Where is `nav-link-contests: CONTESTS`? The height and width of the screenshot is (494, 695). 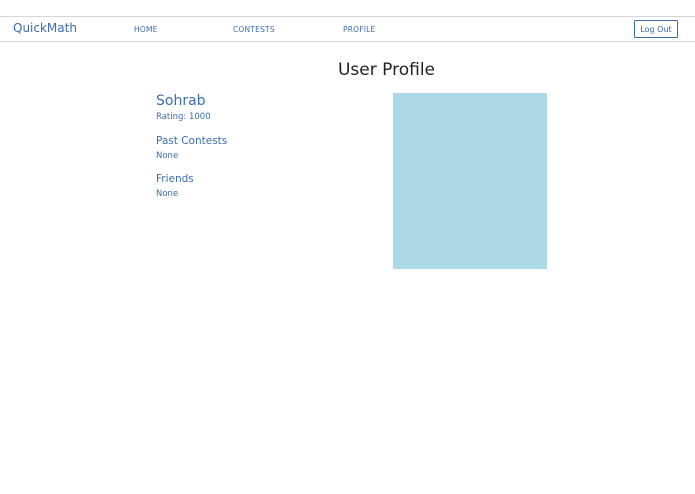
nav-link-contests: CONTESTS is located at coordinates (254, 29).